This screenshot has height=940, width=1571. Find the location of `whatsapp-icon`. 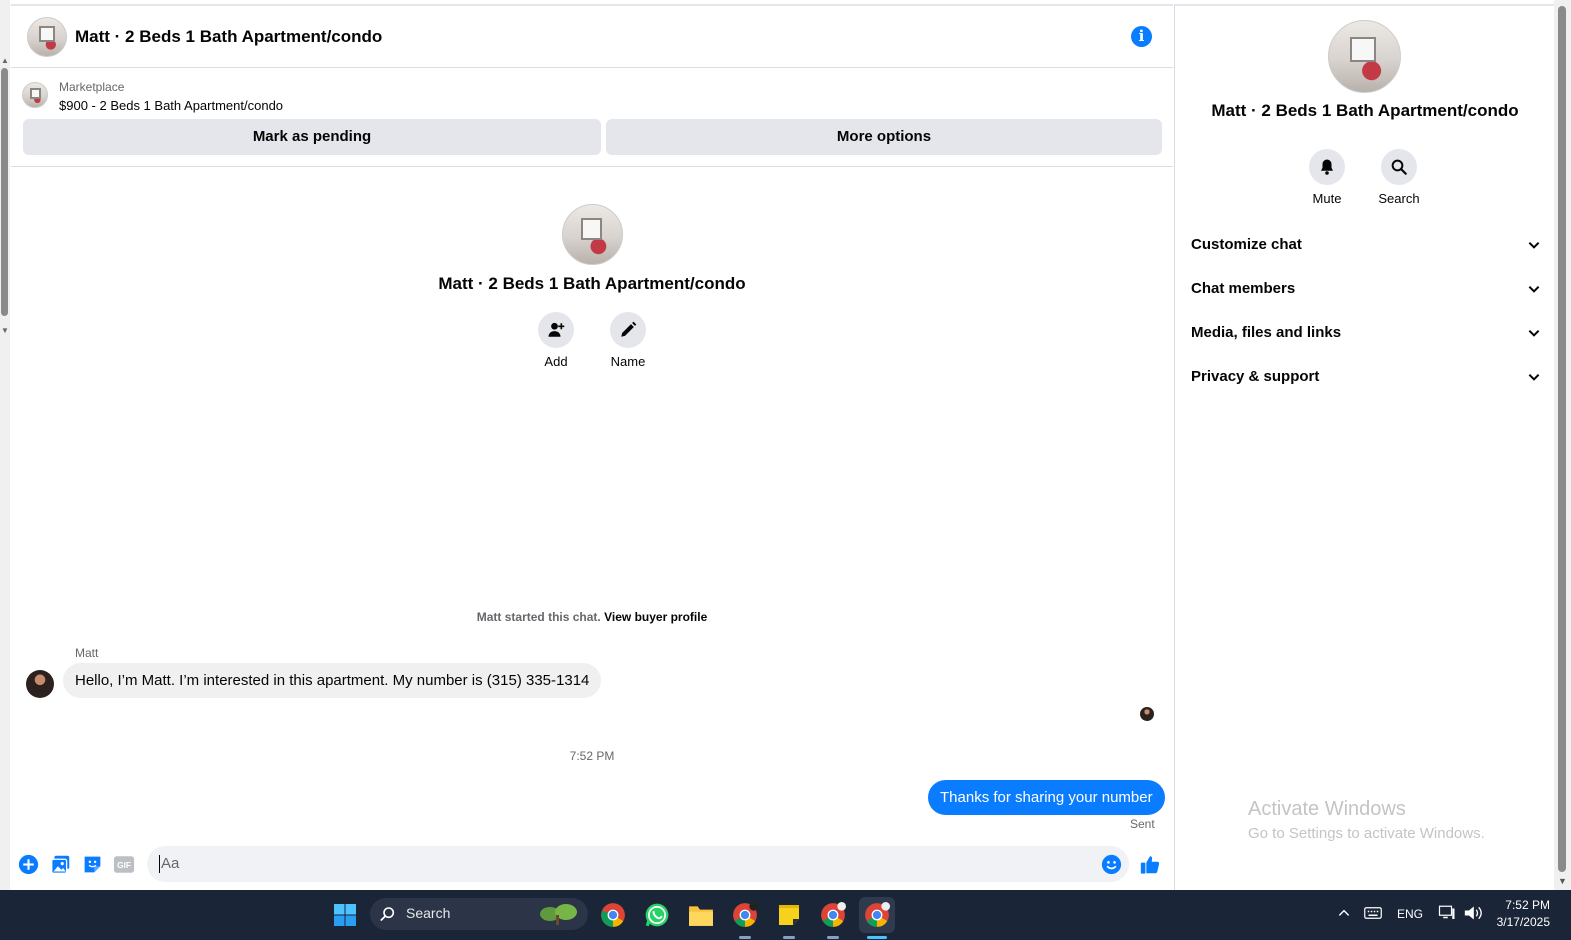

whatsapp-icon is located at coordinates (657, 915).